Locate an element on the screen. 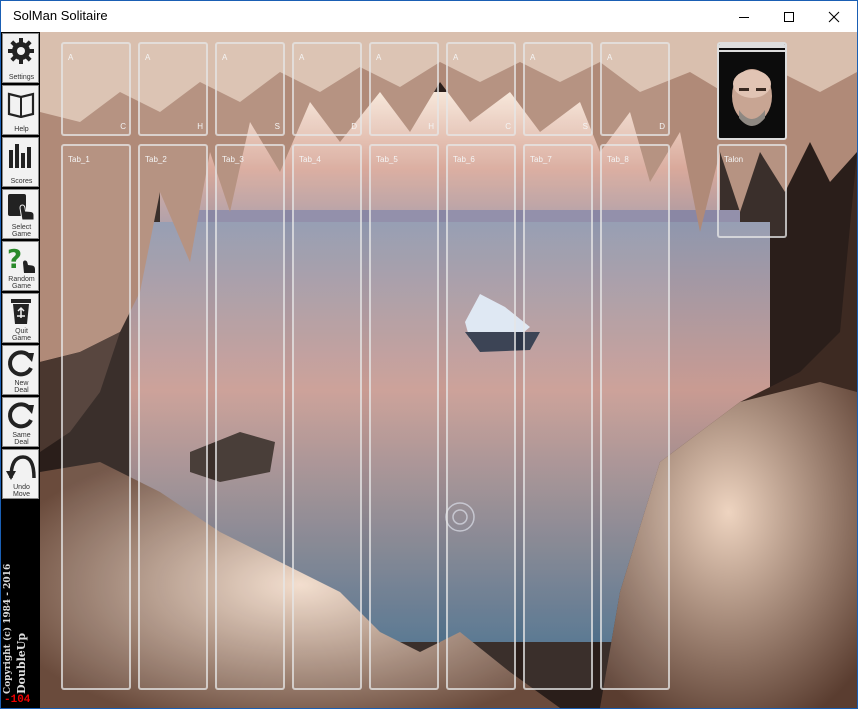 This screenshot has height=709, width=858. undo-move-button: Undo Move is located at coordinates (20, 474).